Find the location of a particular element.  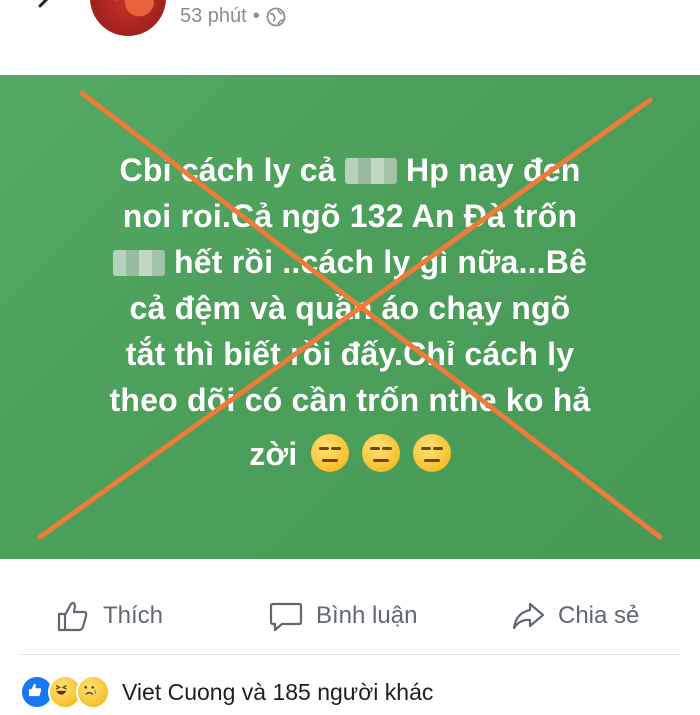

post-header: 53 phút • is located at coordinates (350, 20).